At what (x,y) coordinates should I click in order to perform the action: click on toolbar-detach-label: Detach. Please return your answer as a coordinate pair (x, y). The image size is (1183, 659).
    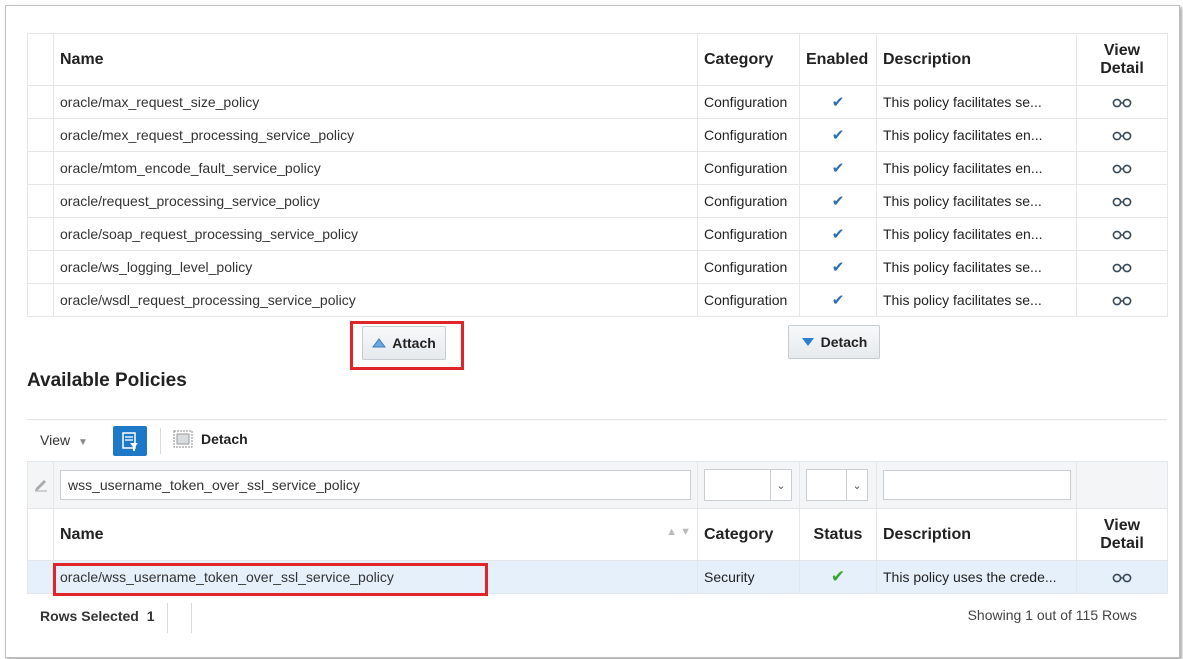
    Looking at the image, I should click on (224, 439).